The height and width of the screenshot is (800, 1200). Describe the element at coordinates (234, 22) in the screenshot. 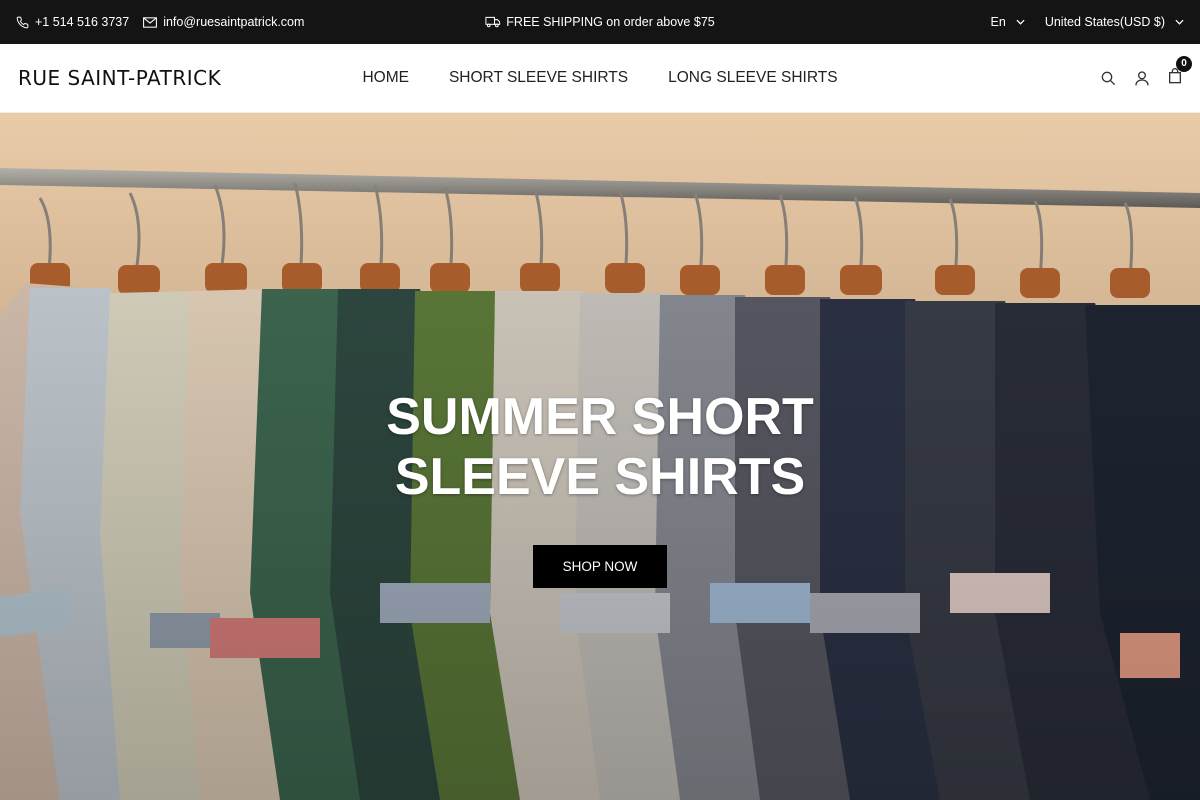

I see `email-address: info@ruesaintpatrick.com` at that location.